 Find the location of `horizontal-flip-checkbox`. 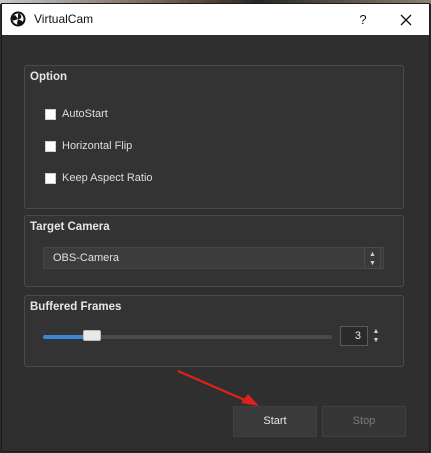

horizontal-flip-checkbox is located at coordinates (50, 146).